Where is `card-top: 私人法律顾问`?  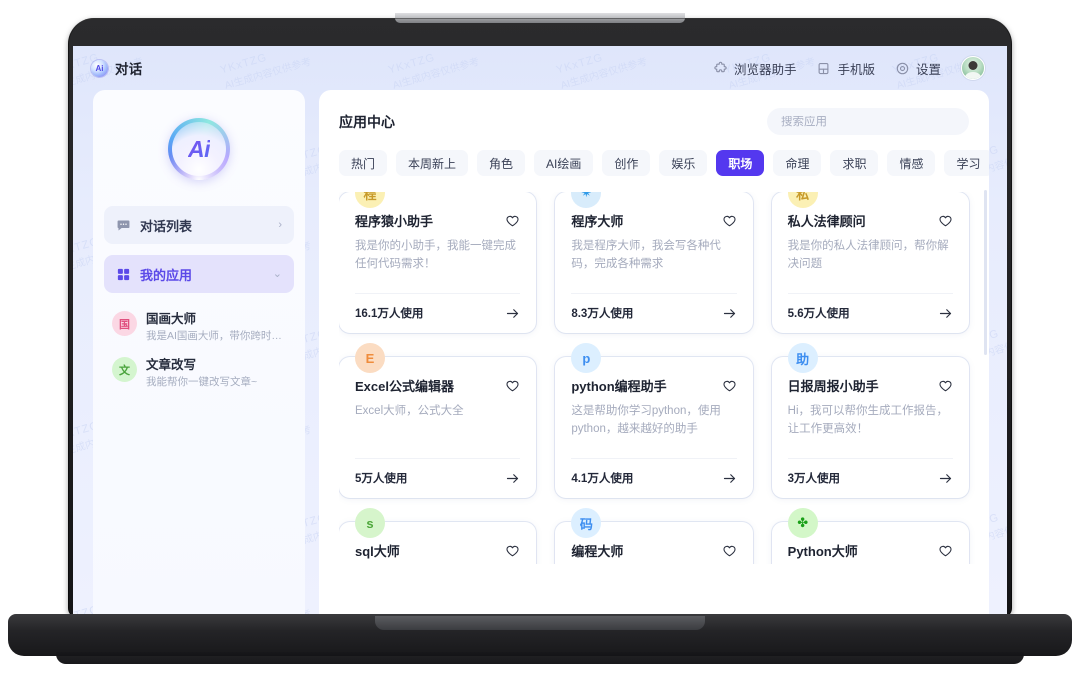 card-top: 私人法律顾问 is located at coordinates (870, 222).